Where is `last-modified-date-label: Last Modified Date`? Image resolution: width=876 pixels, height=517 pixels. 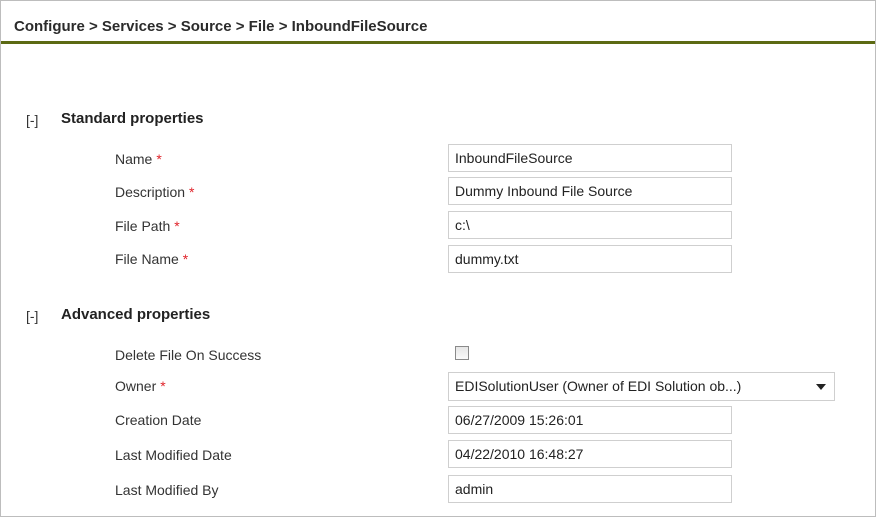
last-modified-date-label: Last Modified Date is located at coordinates (173, 455).